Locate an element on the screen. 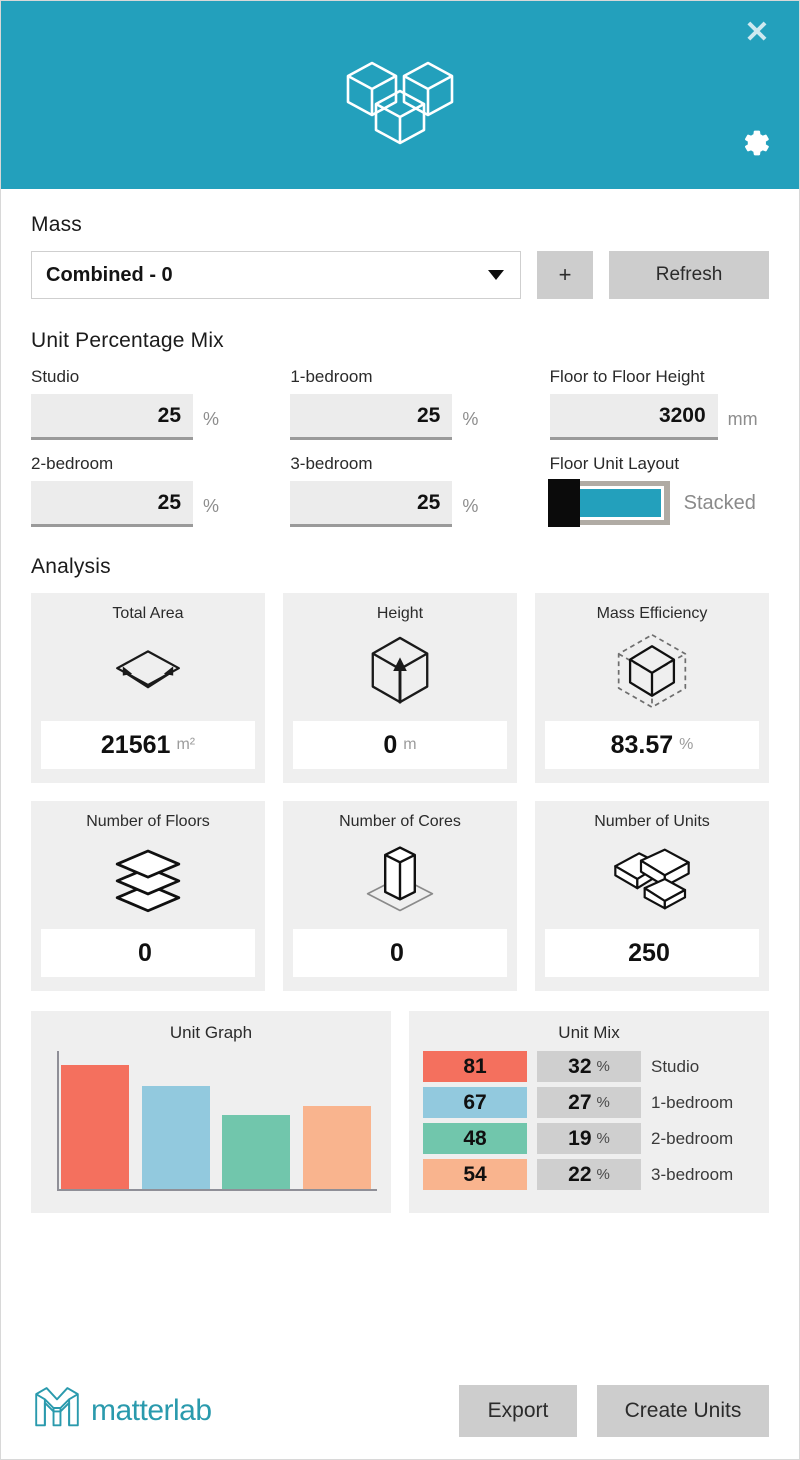  export-button: Export is located at coordinates (518, 1410).